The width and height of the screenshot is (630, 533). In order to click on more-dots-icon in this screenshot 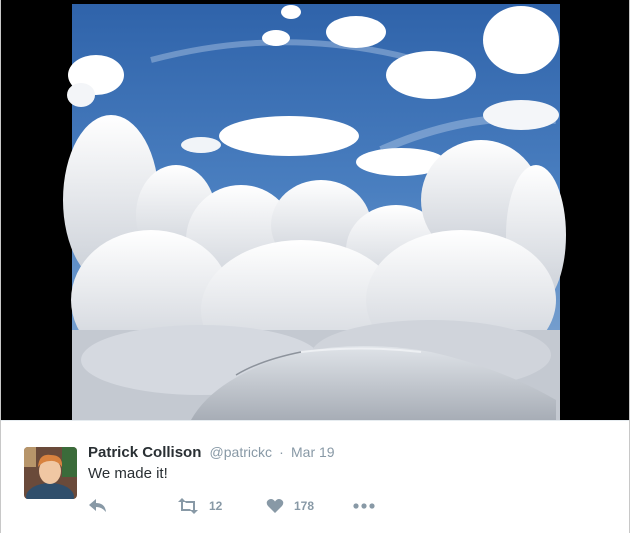, I will do `click(364, 506)`.